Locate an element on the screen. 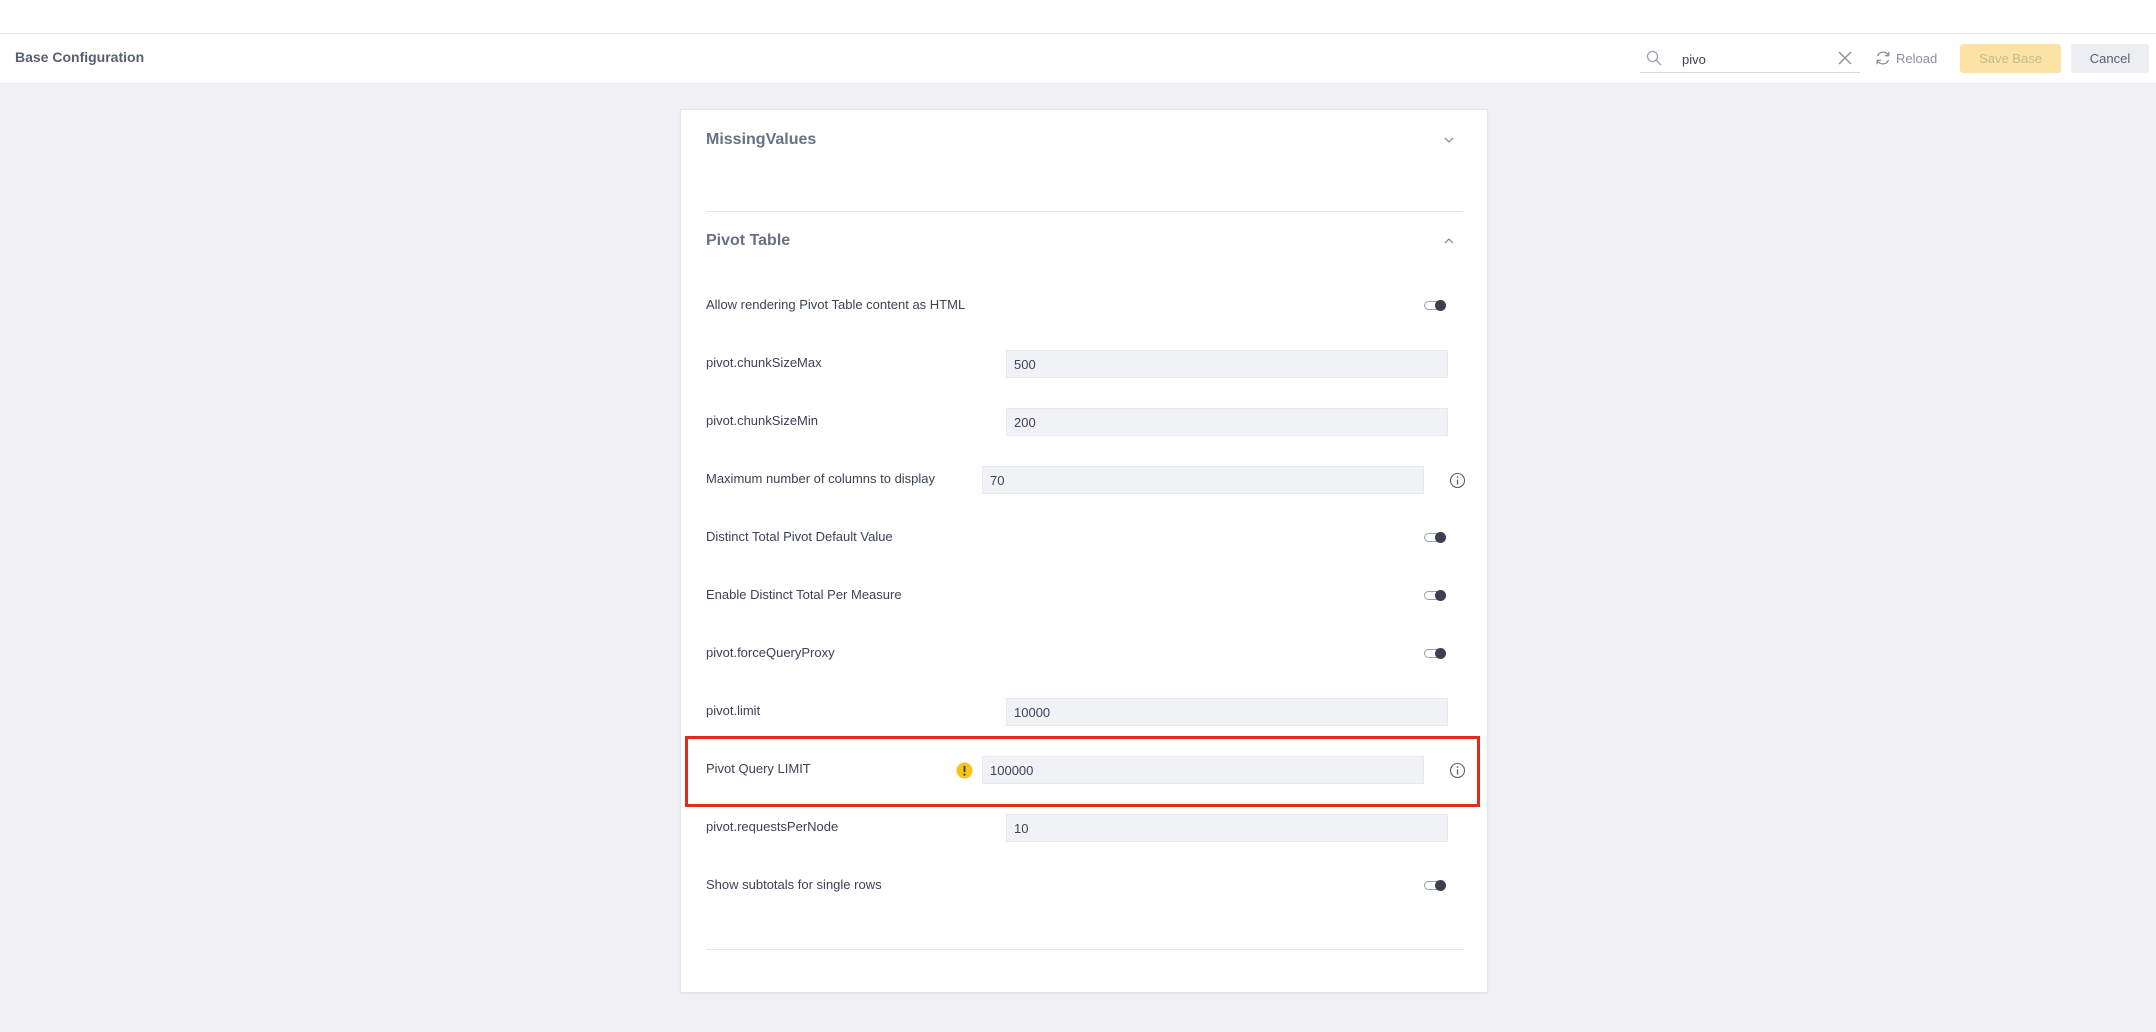 Image resolution: width=2156 pixels, height=1032 pixels. setting-label: pivot.forceQueryProxy is located at coordinates (770, 652).